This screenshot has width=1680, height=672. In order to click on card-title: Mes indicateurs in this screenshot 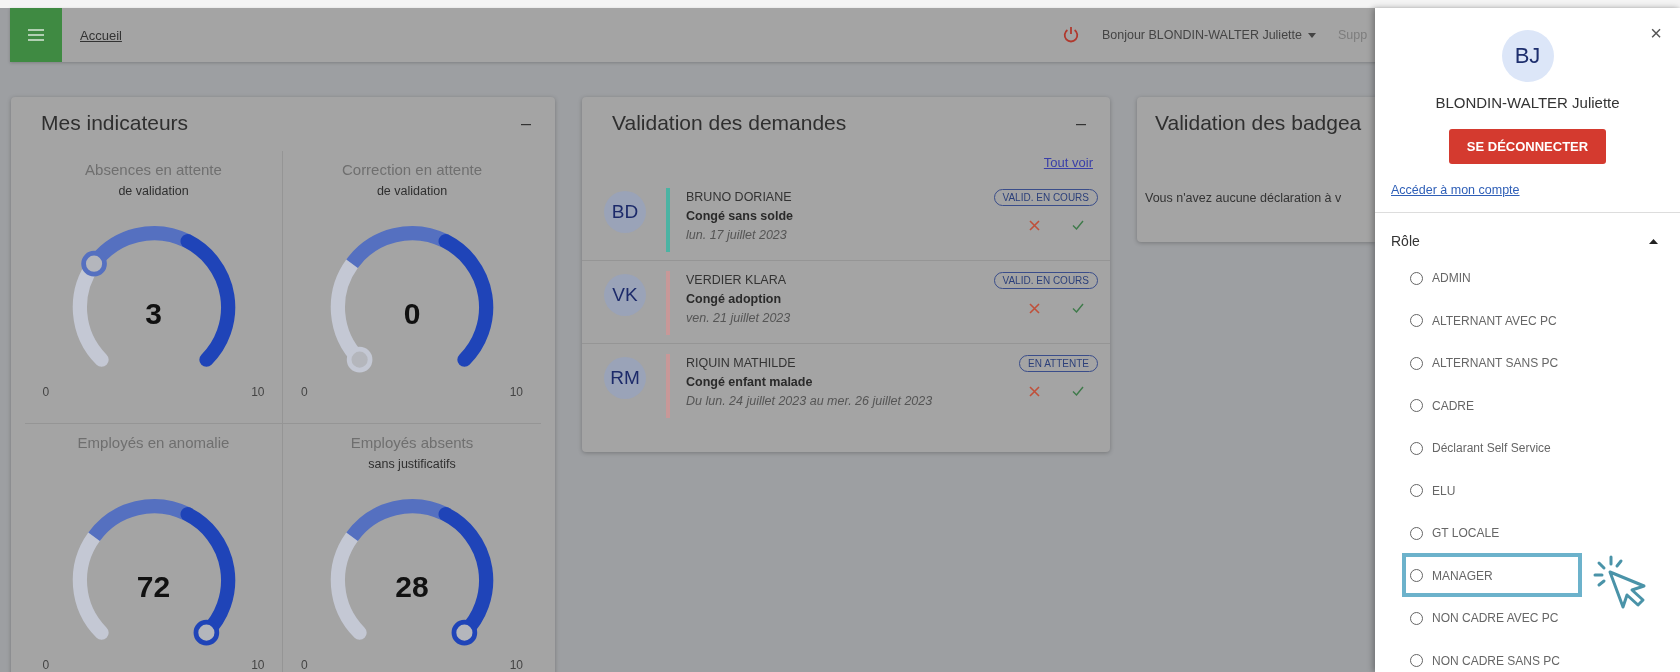, I will do `click(115, 123)`.